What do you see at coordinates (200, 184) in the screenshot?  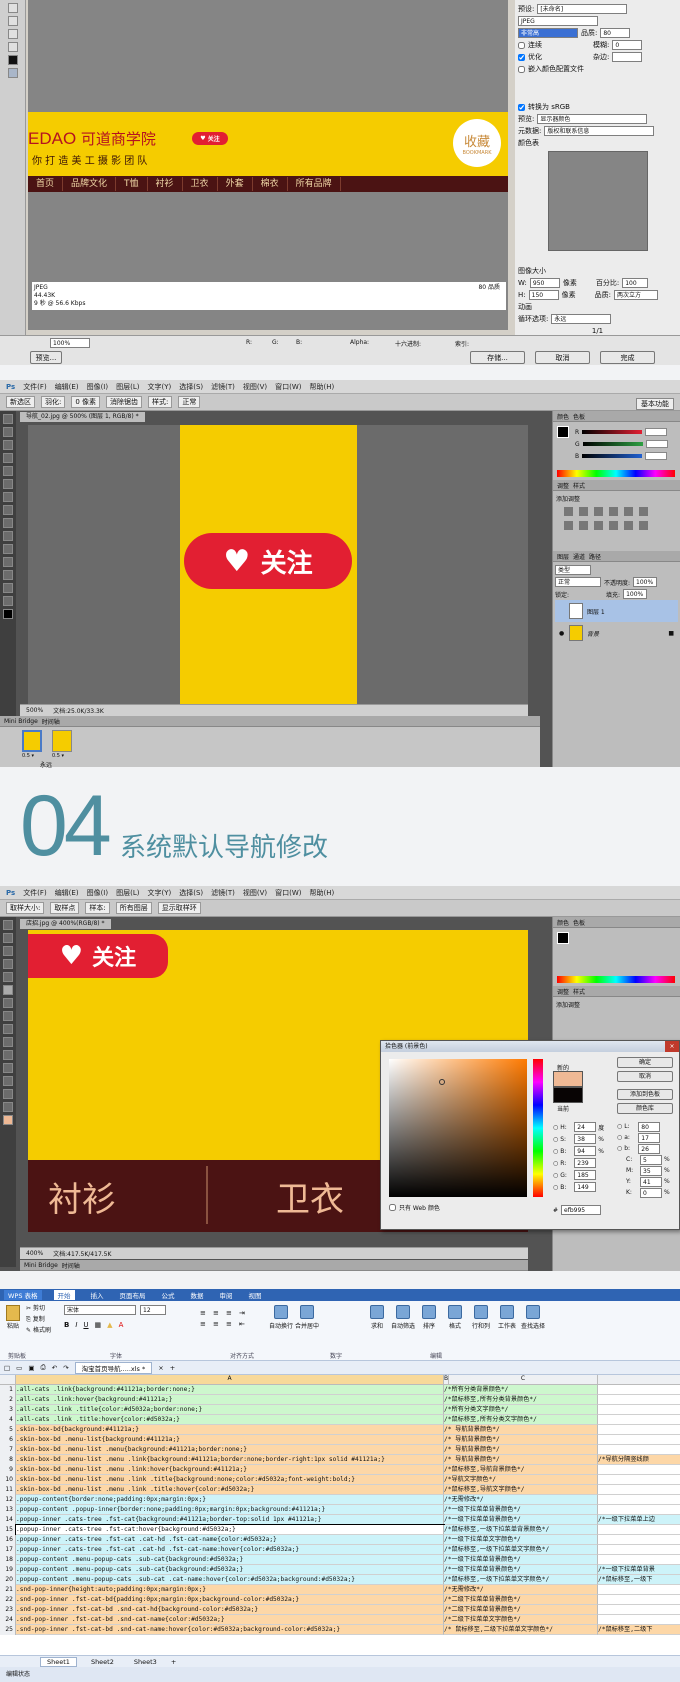 I see `nav-item: 卫衣` at bounding box center [200, 184].